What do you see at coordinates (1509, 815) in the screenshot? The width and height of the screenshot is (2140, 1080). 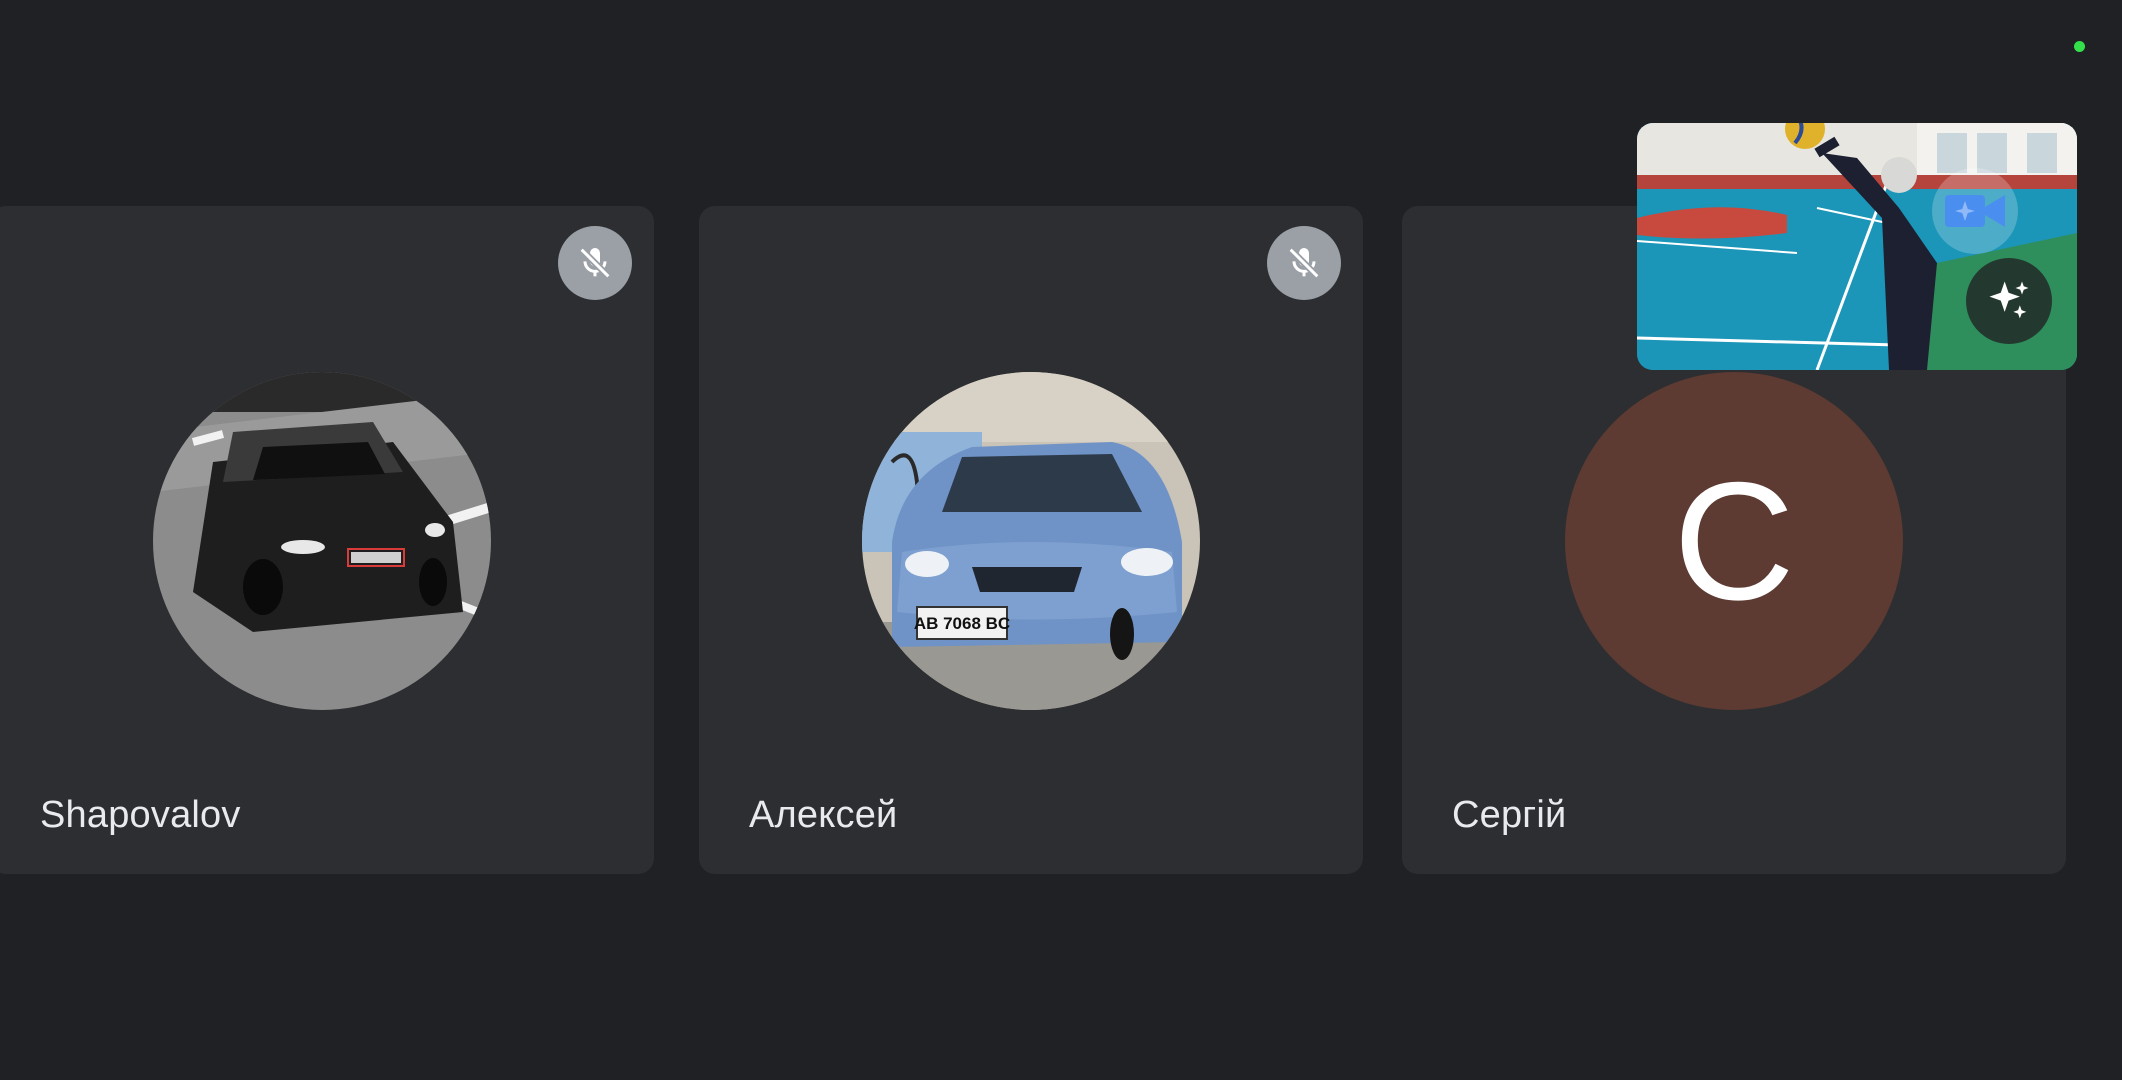 I see `participant-name: Сергій` at bounding box center [1509, 815].